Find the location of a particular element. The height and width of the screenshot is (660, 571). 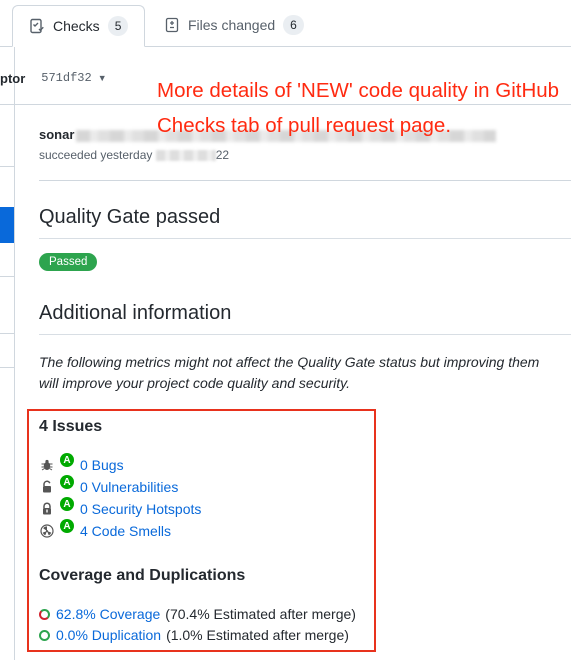

quality-gate-heading: Quality Gate passed is located at coordinates (130, 217).